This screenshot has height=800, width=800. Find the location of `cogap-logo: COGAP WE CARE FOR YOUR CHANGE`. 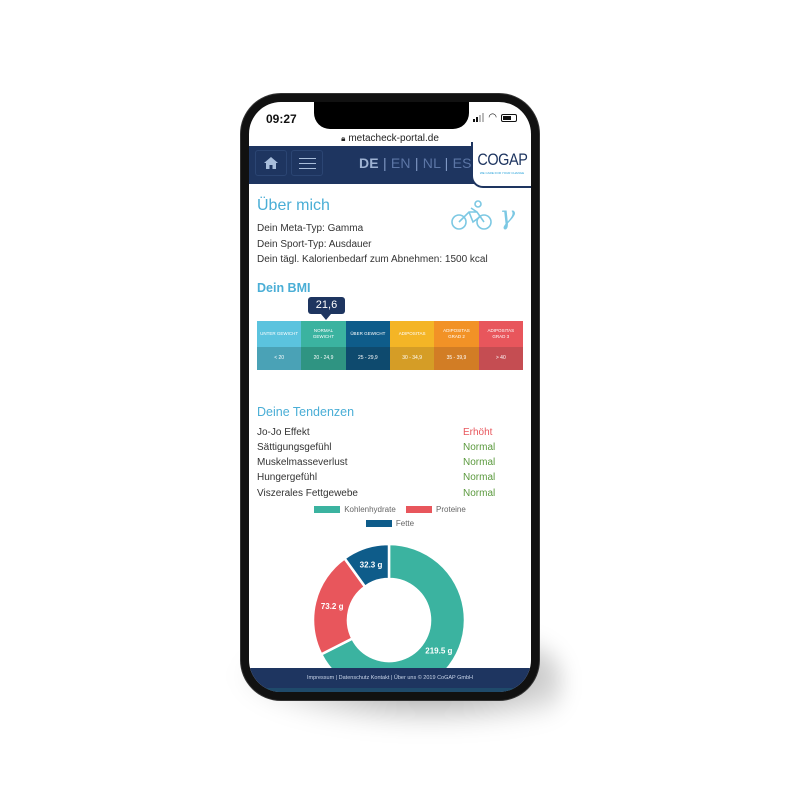

cogap-logo: COGAP WE CARE FOR YOUR CHANGE is located at coordinates (501, 165).